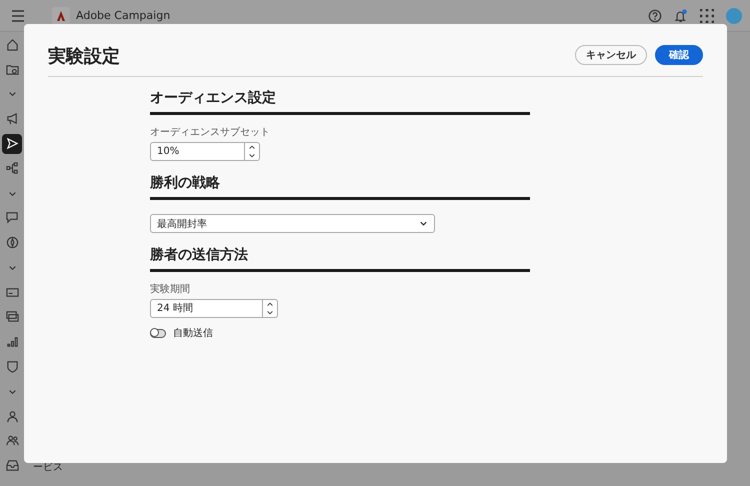  I want to click on field-label: 実験期間, so click(170, 289).